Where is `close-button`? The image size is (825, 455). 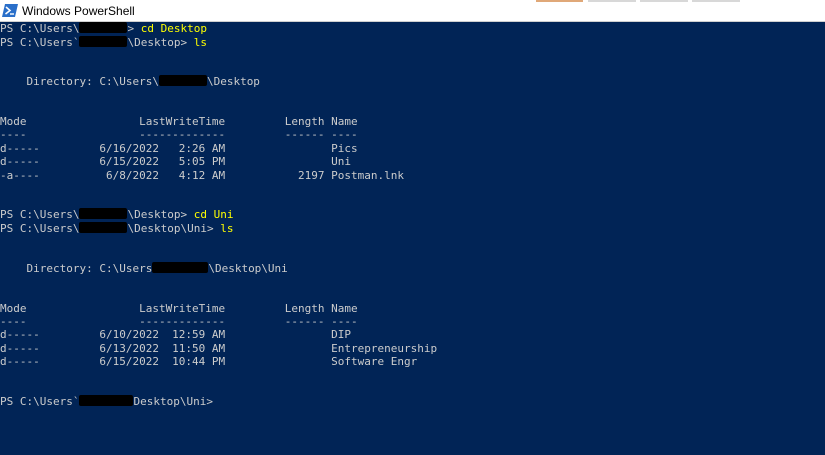 close-button is located at coordinates (716, 1).